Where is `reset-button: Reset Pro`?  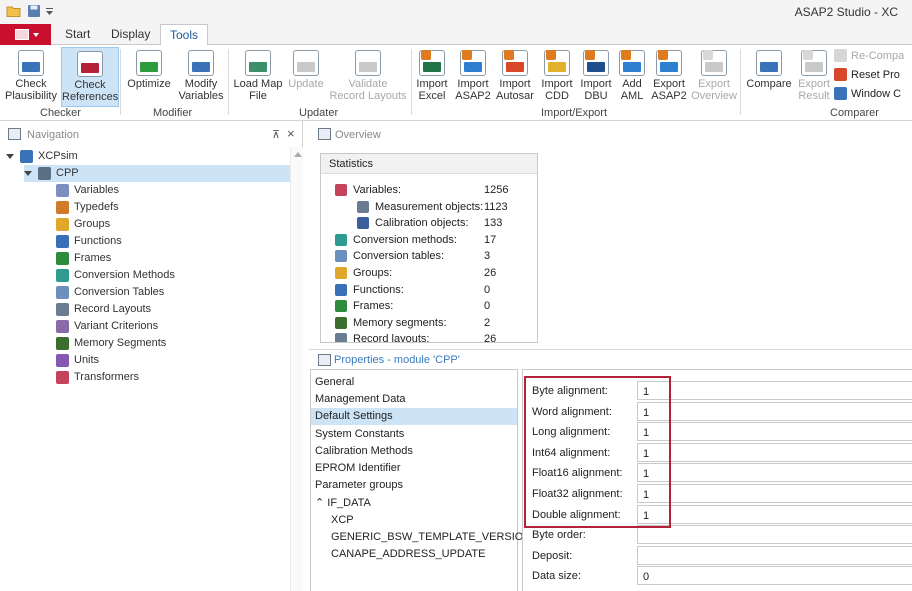
reset-button: Reset Pro is located at coordinates (867, 77).